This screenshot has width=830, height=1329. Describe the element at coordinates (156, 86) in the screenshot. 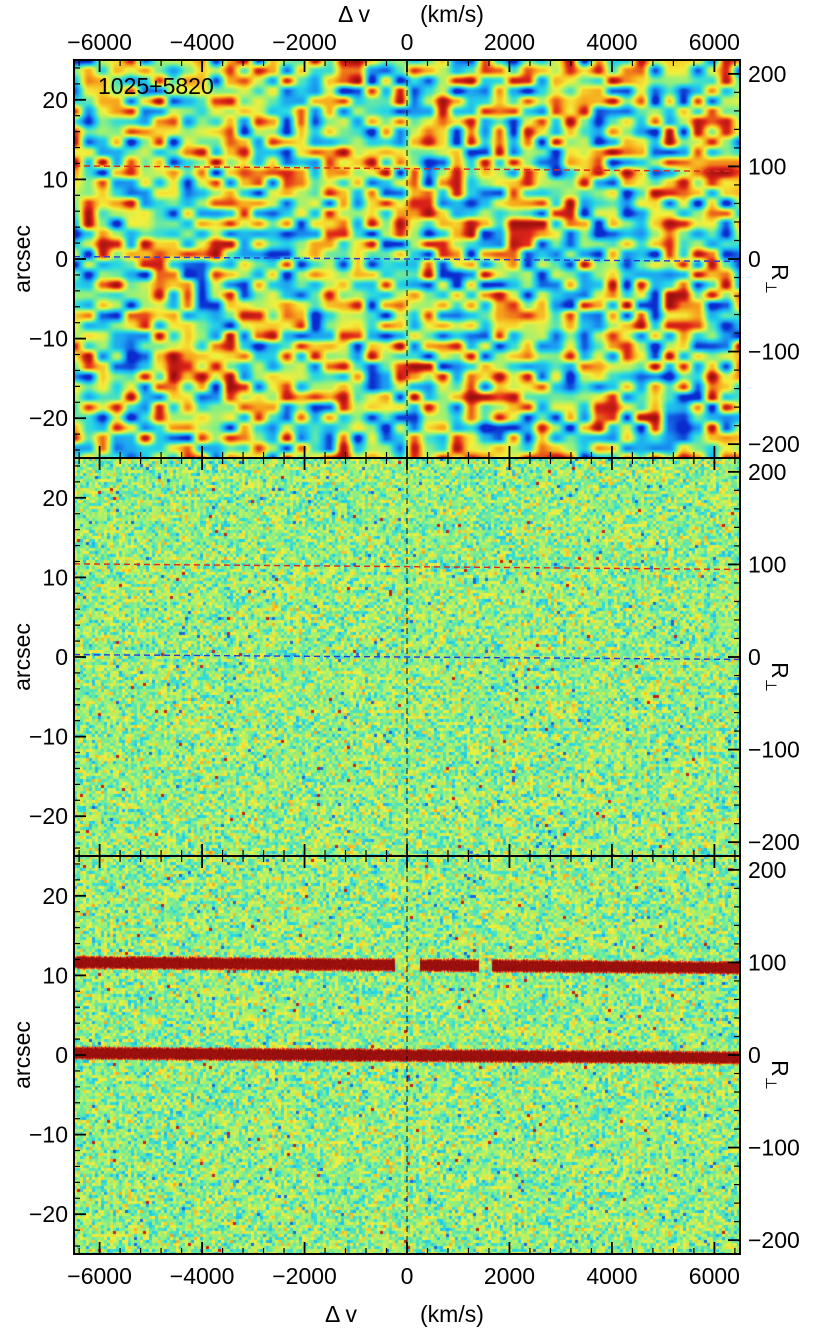

I see `panel-1-label: 1025+5820` at that location.